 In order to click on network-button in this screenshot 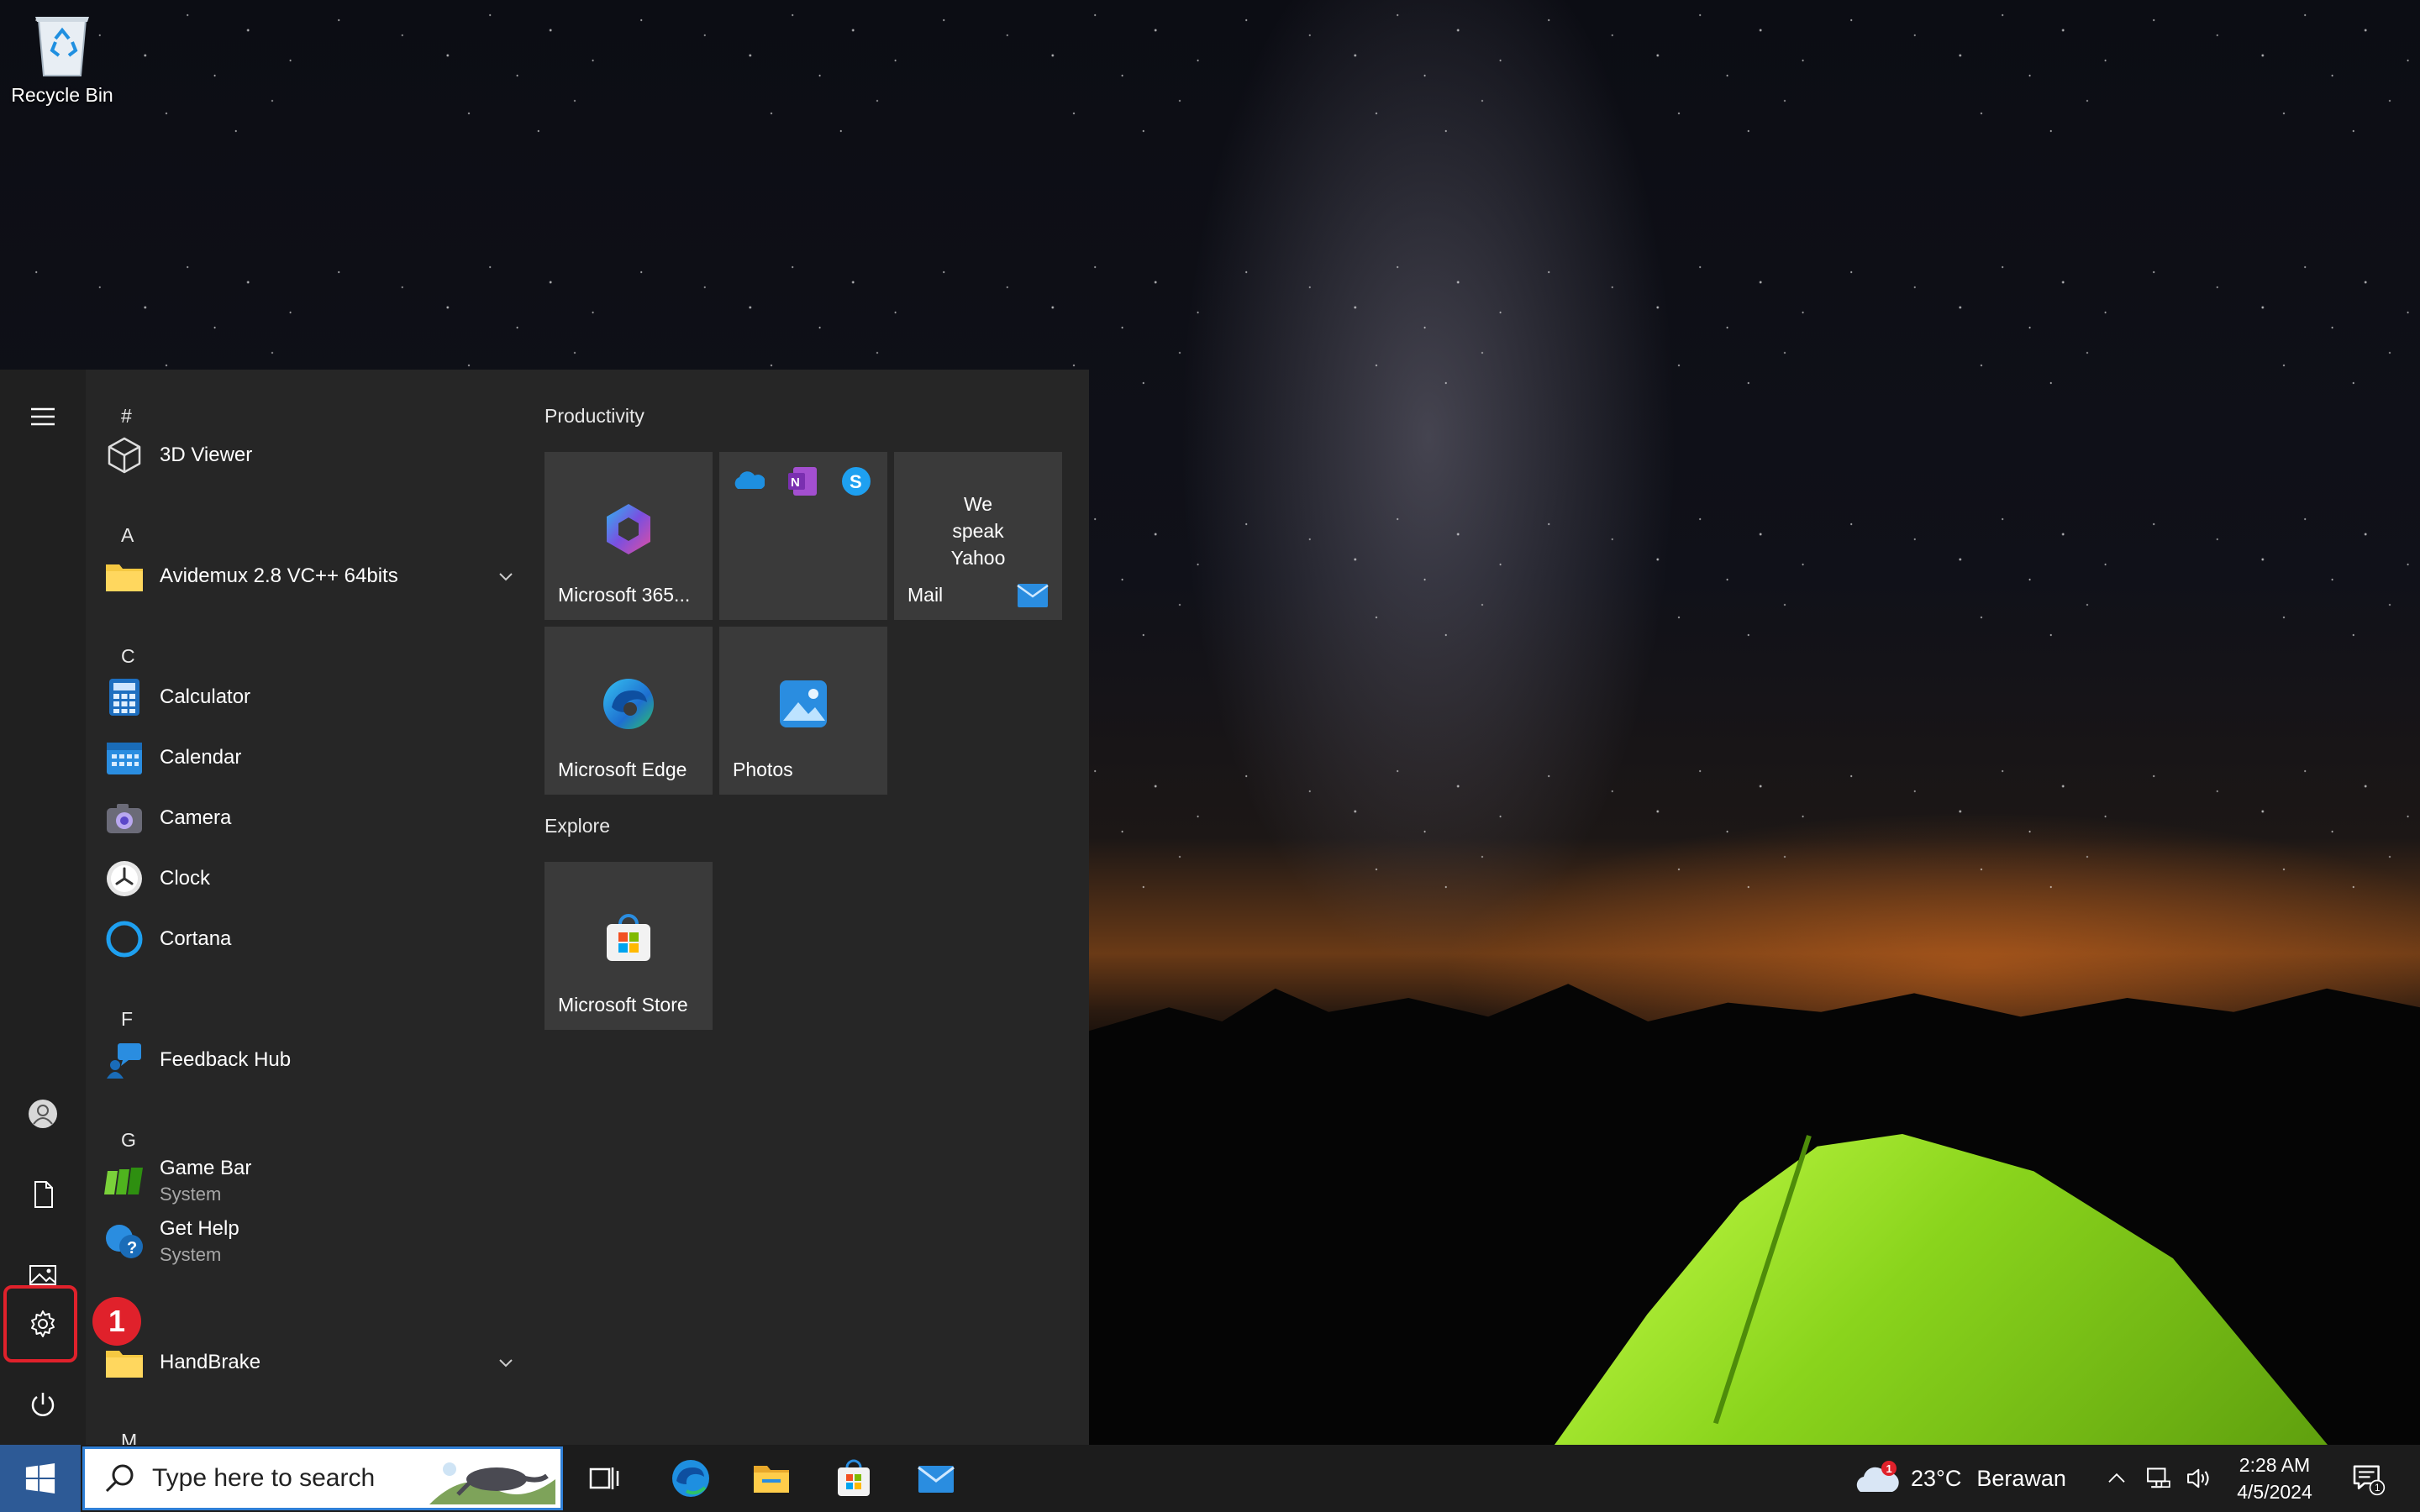, I will do `click(2159, 1478)`.